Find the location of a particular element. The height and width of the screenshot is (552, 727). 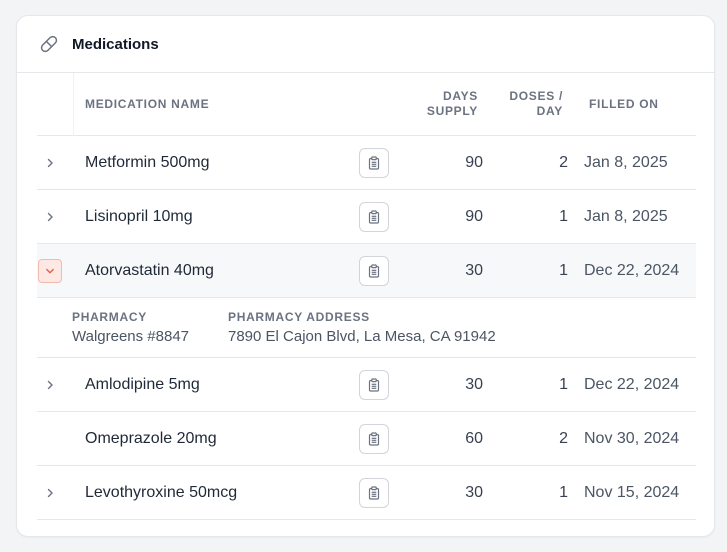

pharmacy-address-value: 7890 El Cajon Blvd, La Mesa, CA 91942 is located at coordinates (362, 336).